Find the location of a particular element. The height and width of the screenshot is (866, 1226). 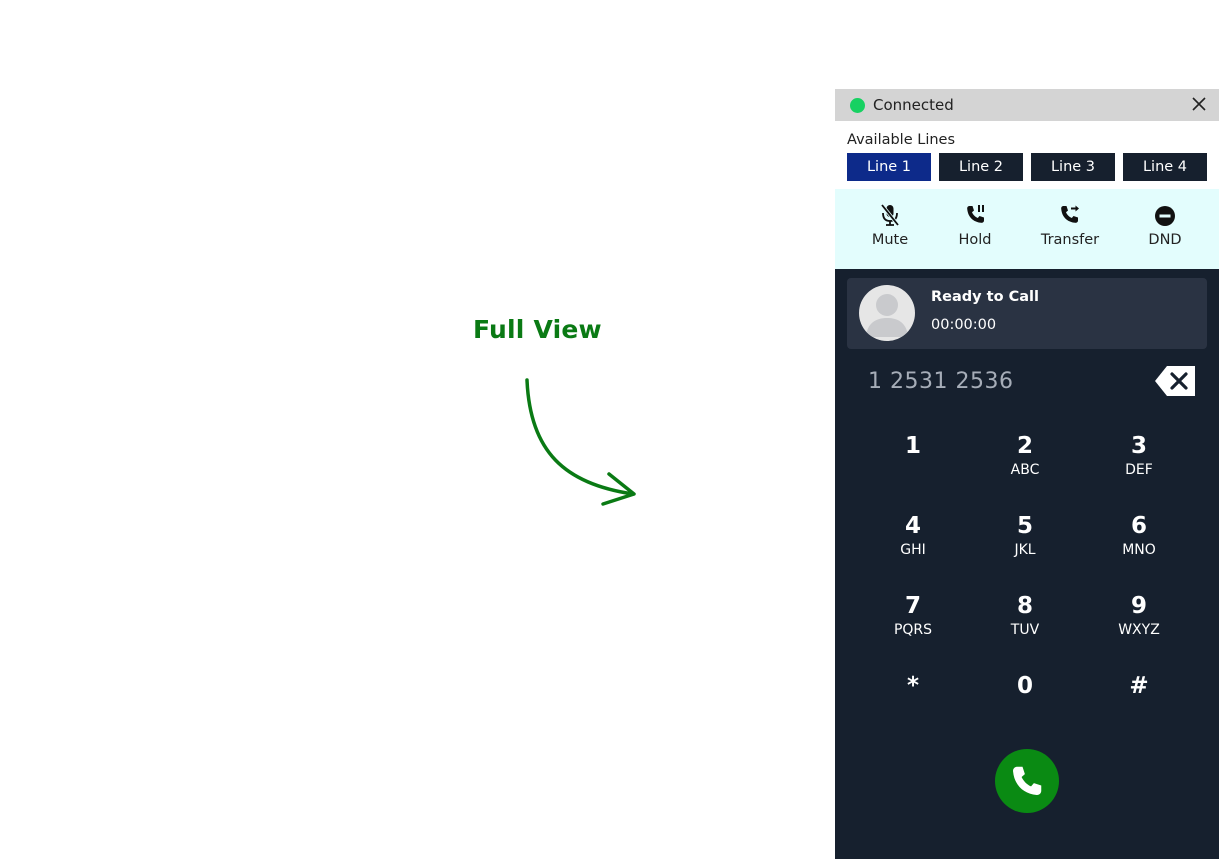

annotation-title: Full View is located at coordinates (537, 329).